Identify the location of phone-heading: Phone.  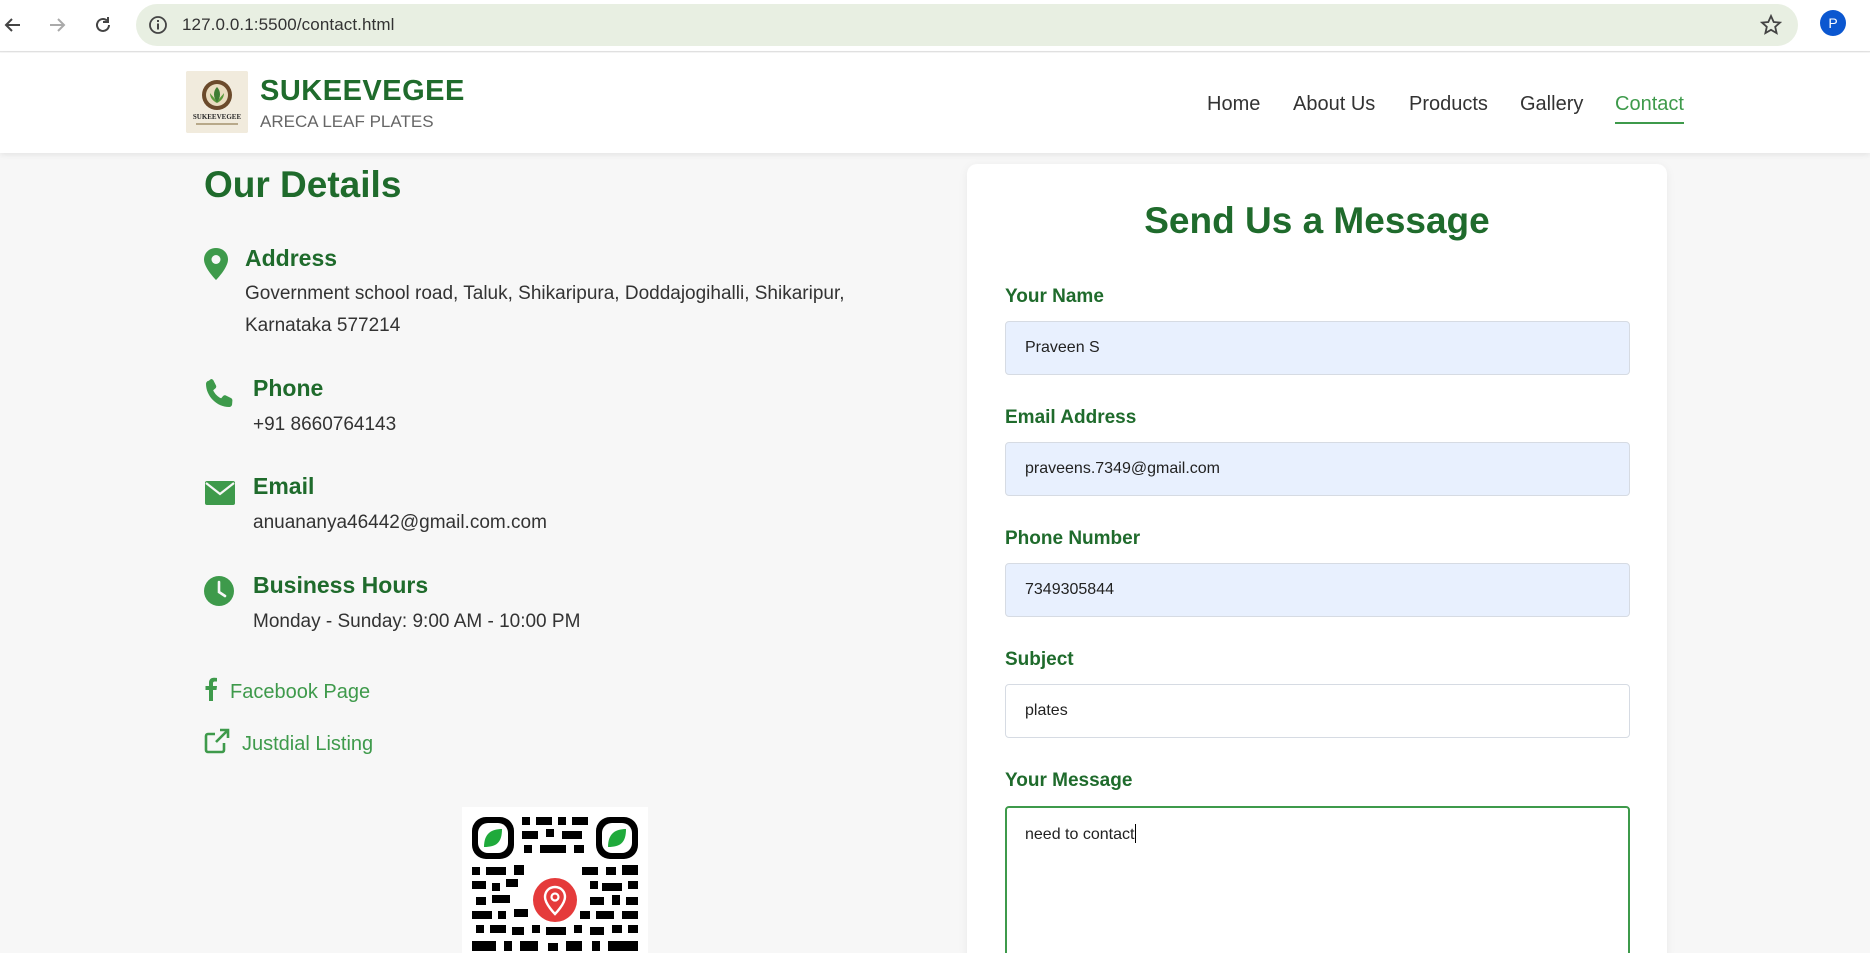
(288, 388).